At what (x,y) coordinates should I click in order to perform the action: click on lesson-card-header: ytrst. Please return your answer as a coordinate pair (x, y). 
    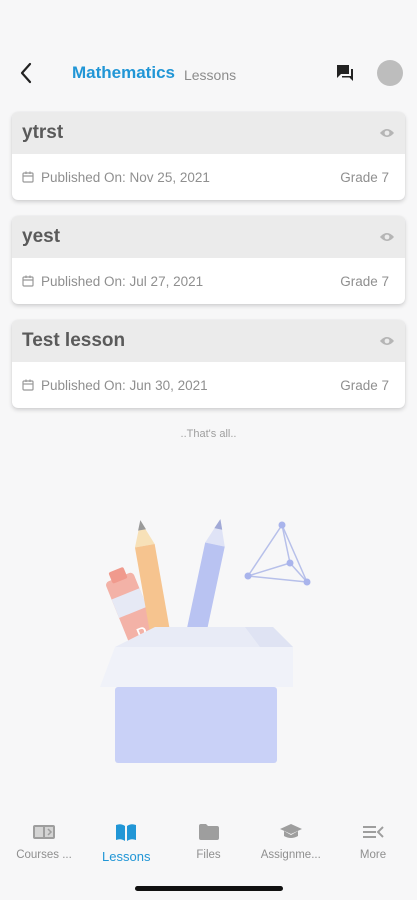
    Looking at the image, I should click on (208, 133).